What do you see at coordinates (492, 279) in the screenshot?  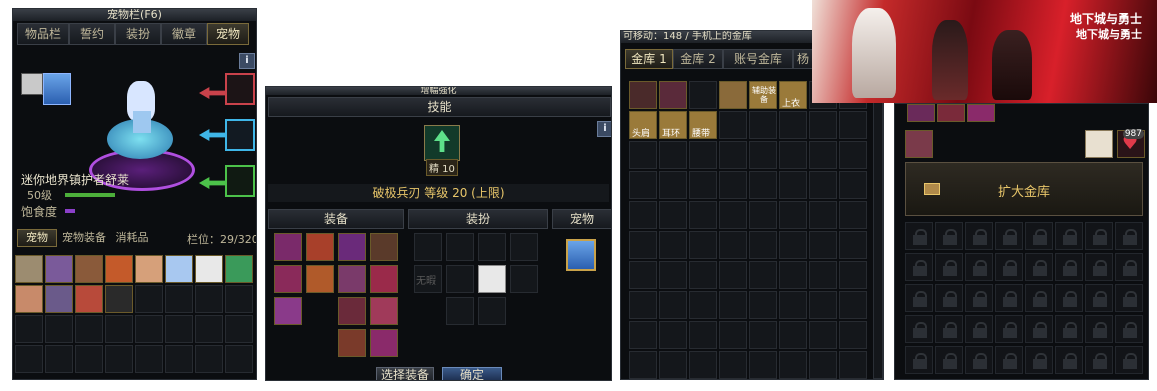 I see `avatar-item` at bounding box center [492, 279].